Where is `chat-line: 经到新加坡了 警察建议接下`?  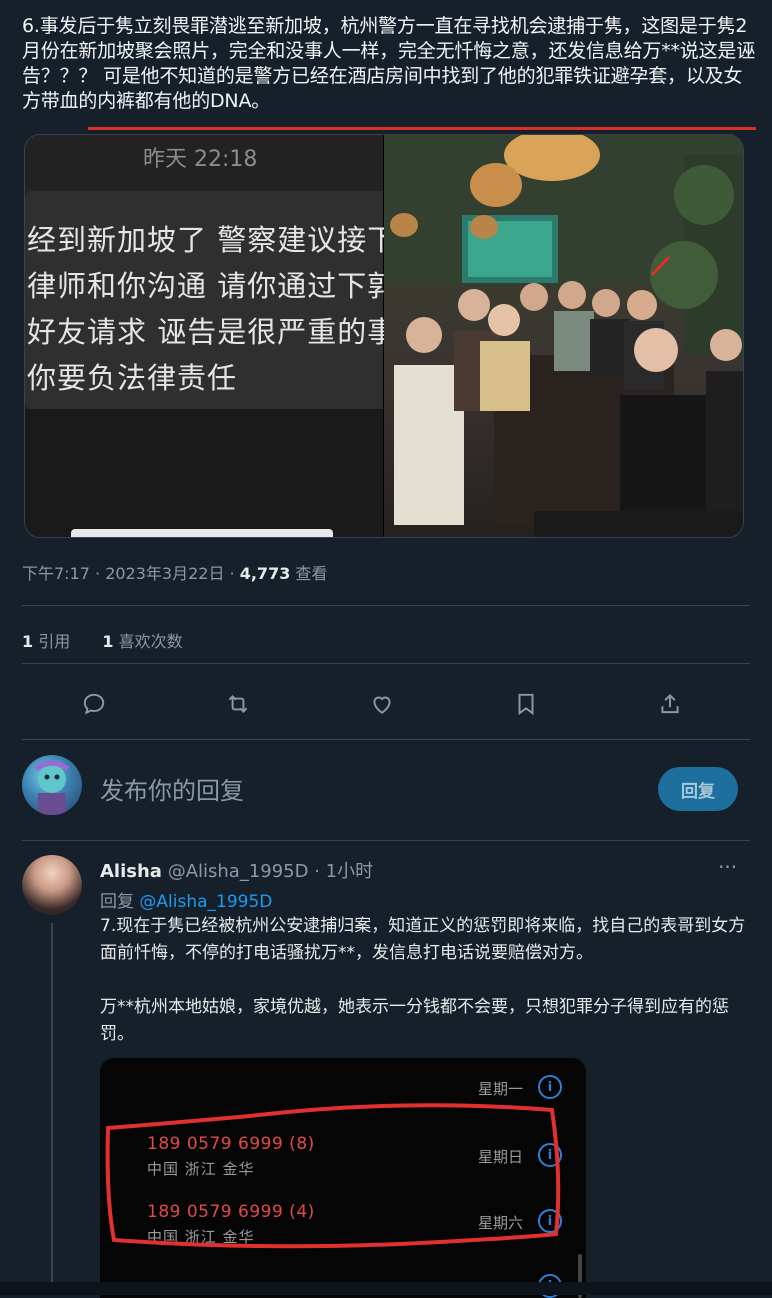
chat-line: 经到新加坡了 警察建议接下 is located at coordinates (212, 240).